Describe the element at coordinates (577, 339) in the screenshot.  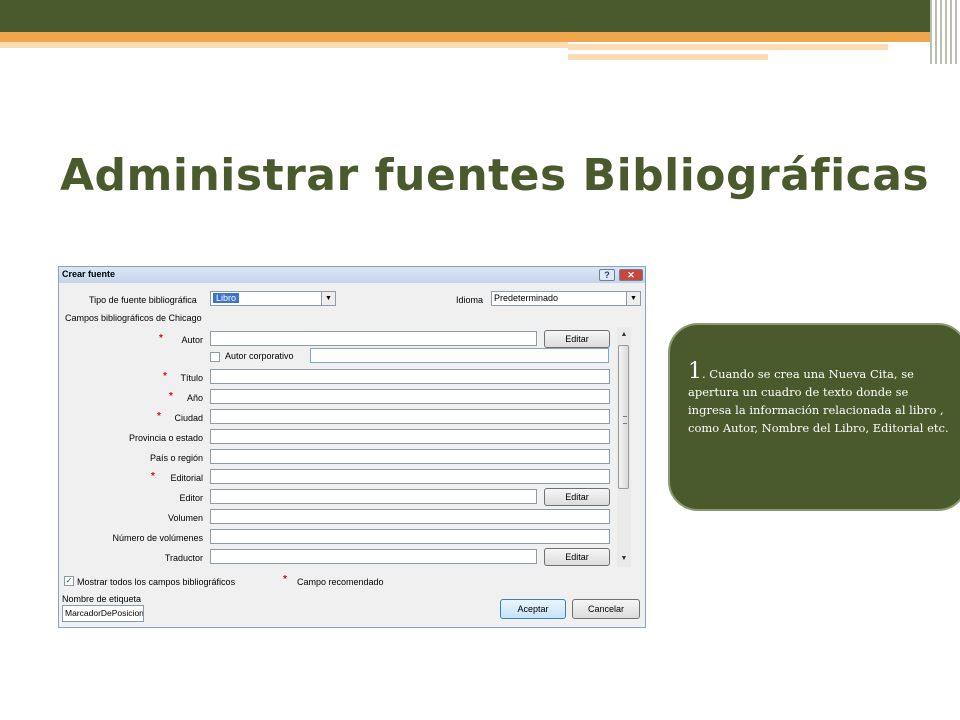
I see `edit-author-button: Editar` at that location.